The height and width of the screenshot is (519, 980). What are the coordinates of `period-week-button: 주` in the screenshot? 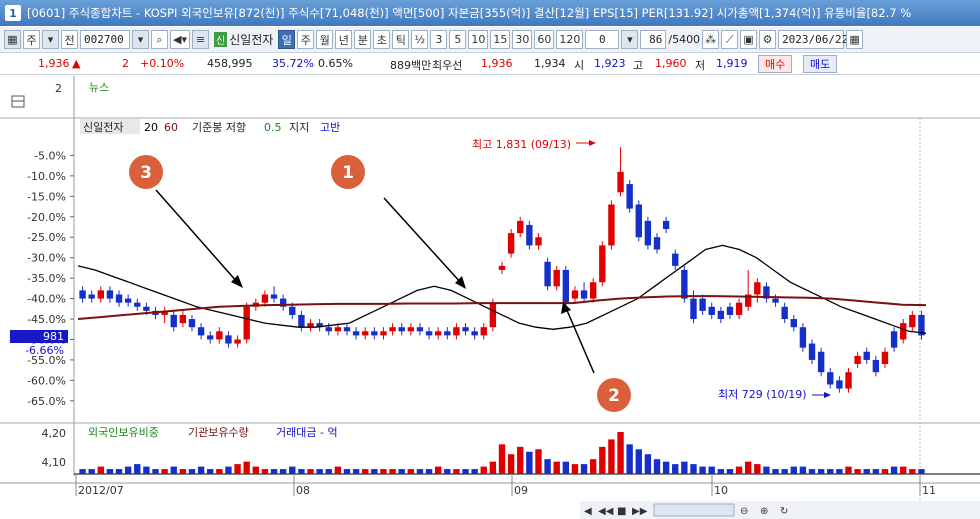 It's located at (306, 39).